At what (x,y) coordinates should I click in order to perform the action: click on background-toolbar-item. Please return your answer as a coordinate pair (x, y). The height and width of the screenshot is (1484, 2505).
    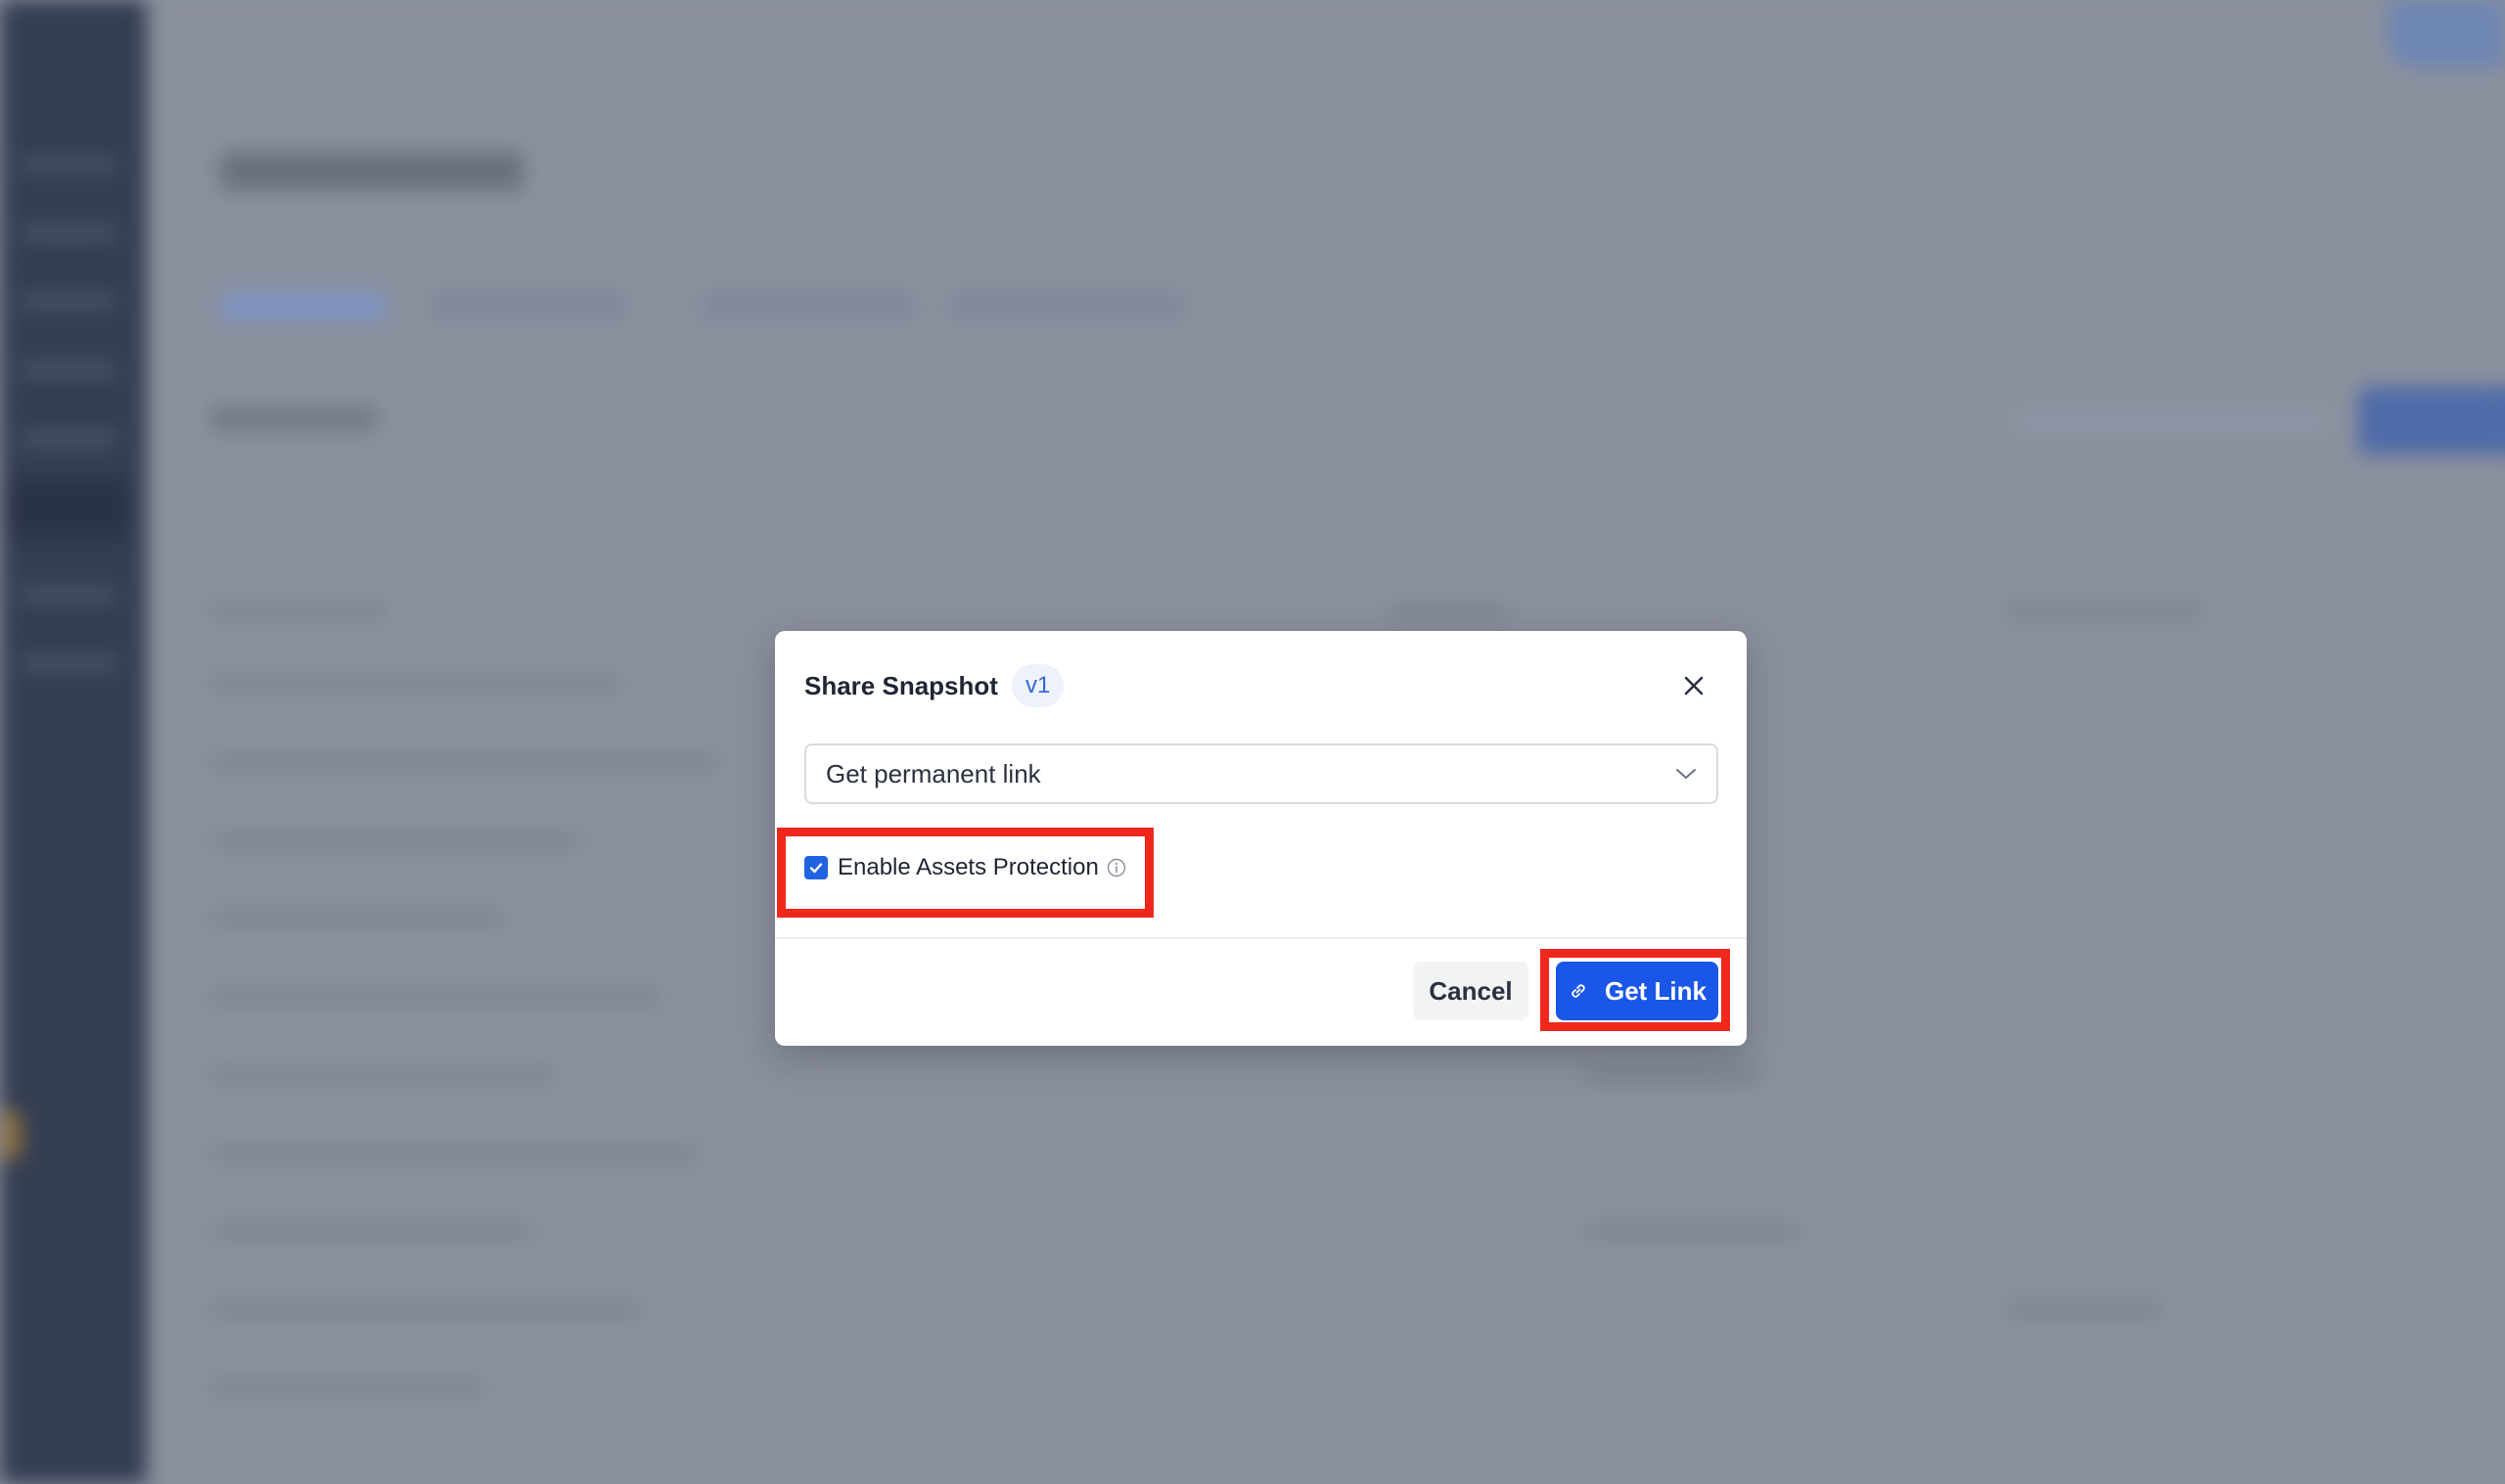
    Looking at the image, I should click on (2172, 421).